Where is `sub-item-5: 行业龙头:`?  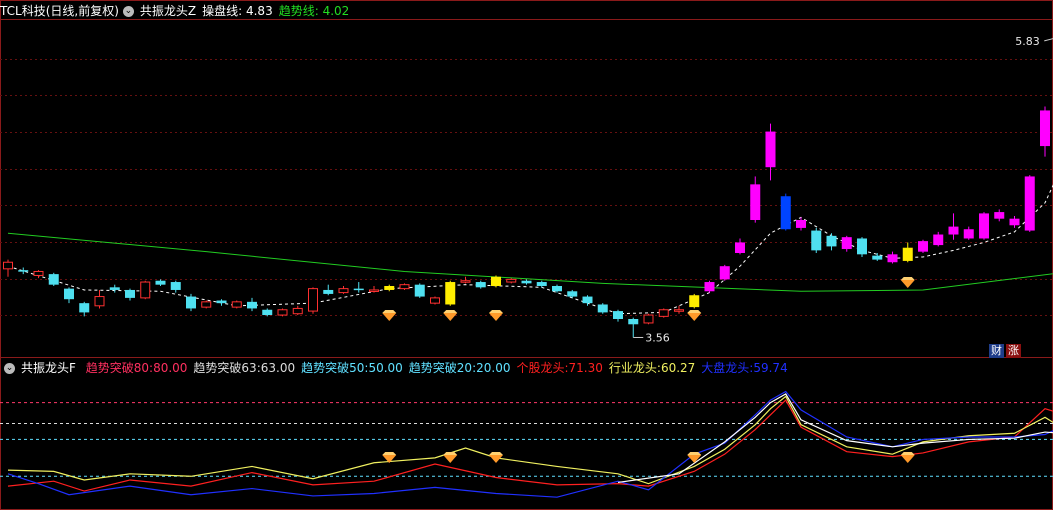
sub-item-5: 行业龙头: is located at coordinates (634, 368).